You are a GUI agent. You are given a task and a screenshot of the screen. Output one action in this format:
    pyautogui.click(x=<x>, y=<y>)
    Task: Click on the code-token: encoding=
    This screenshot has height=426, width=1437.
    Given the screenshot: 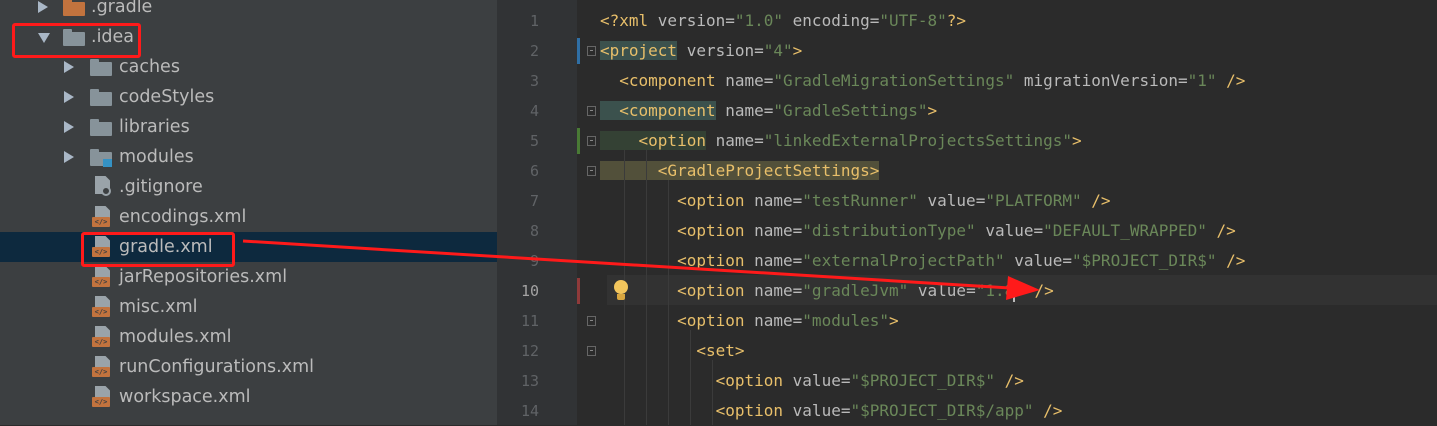 What is the action you would take?
    pyautogui.click(x=831, y=20)
    